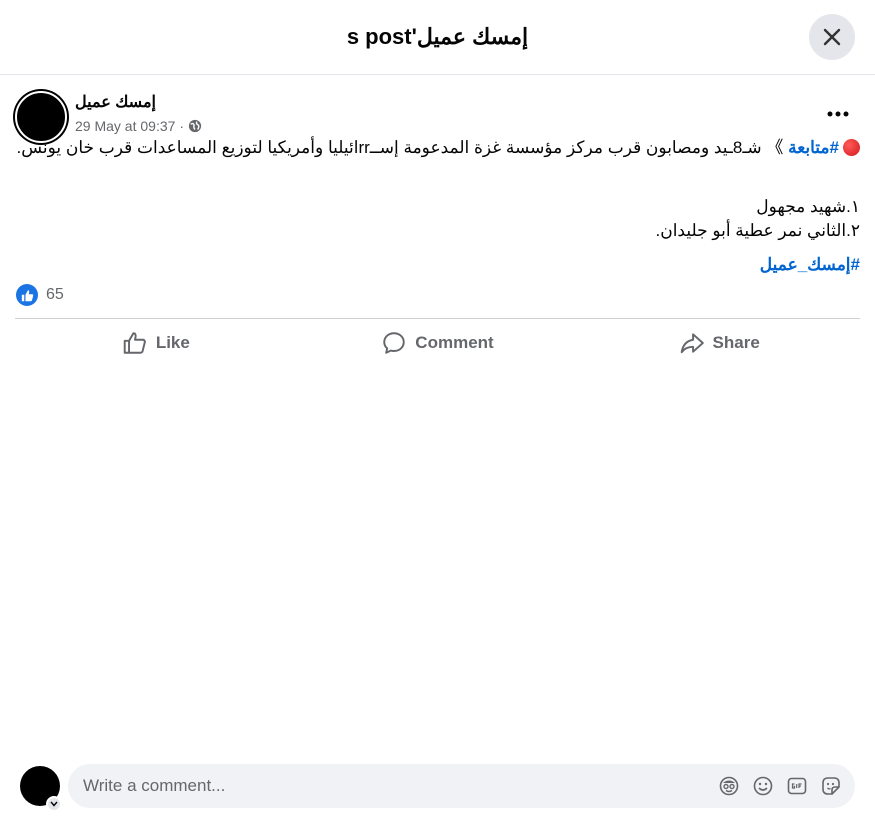 The height and width of the screenshot is (832, 875). What do you see at coordinates (758, 230) in the screenshot?
I see `post-list-item: ٢.الثاني نمر عطية أبو جليدان.` at bounding box center [758, 230].